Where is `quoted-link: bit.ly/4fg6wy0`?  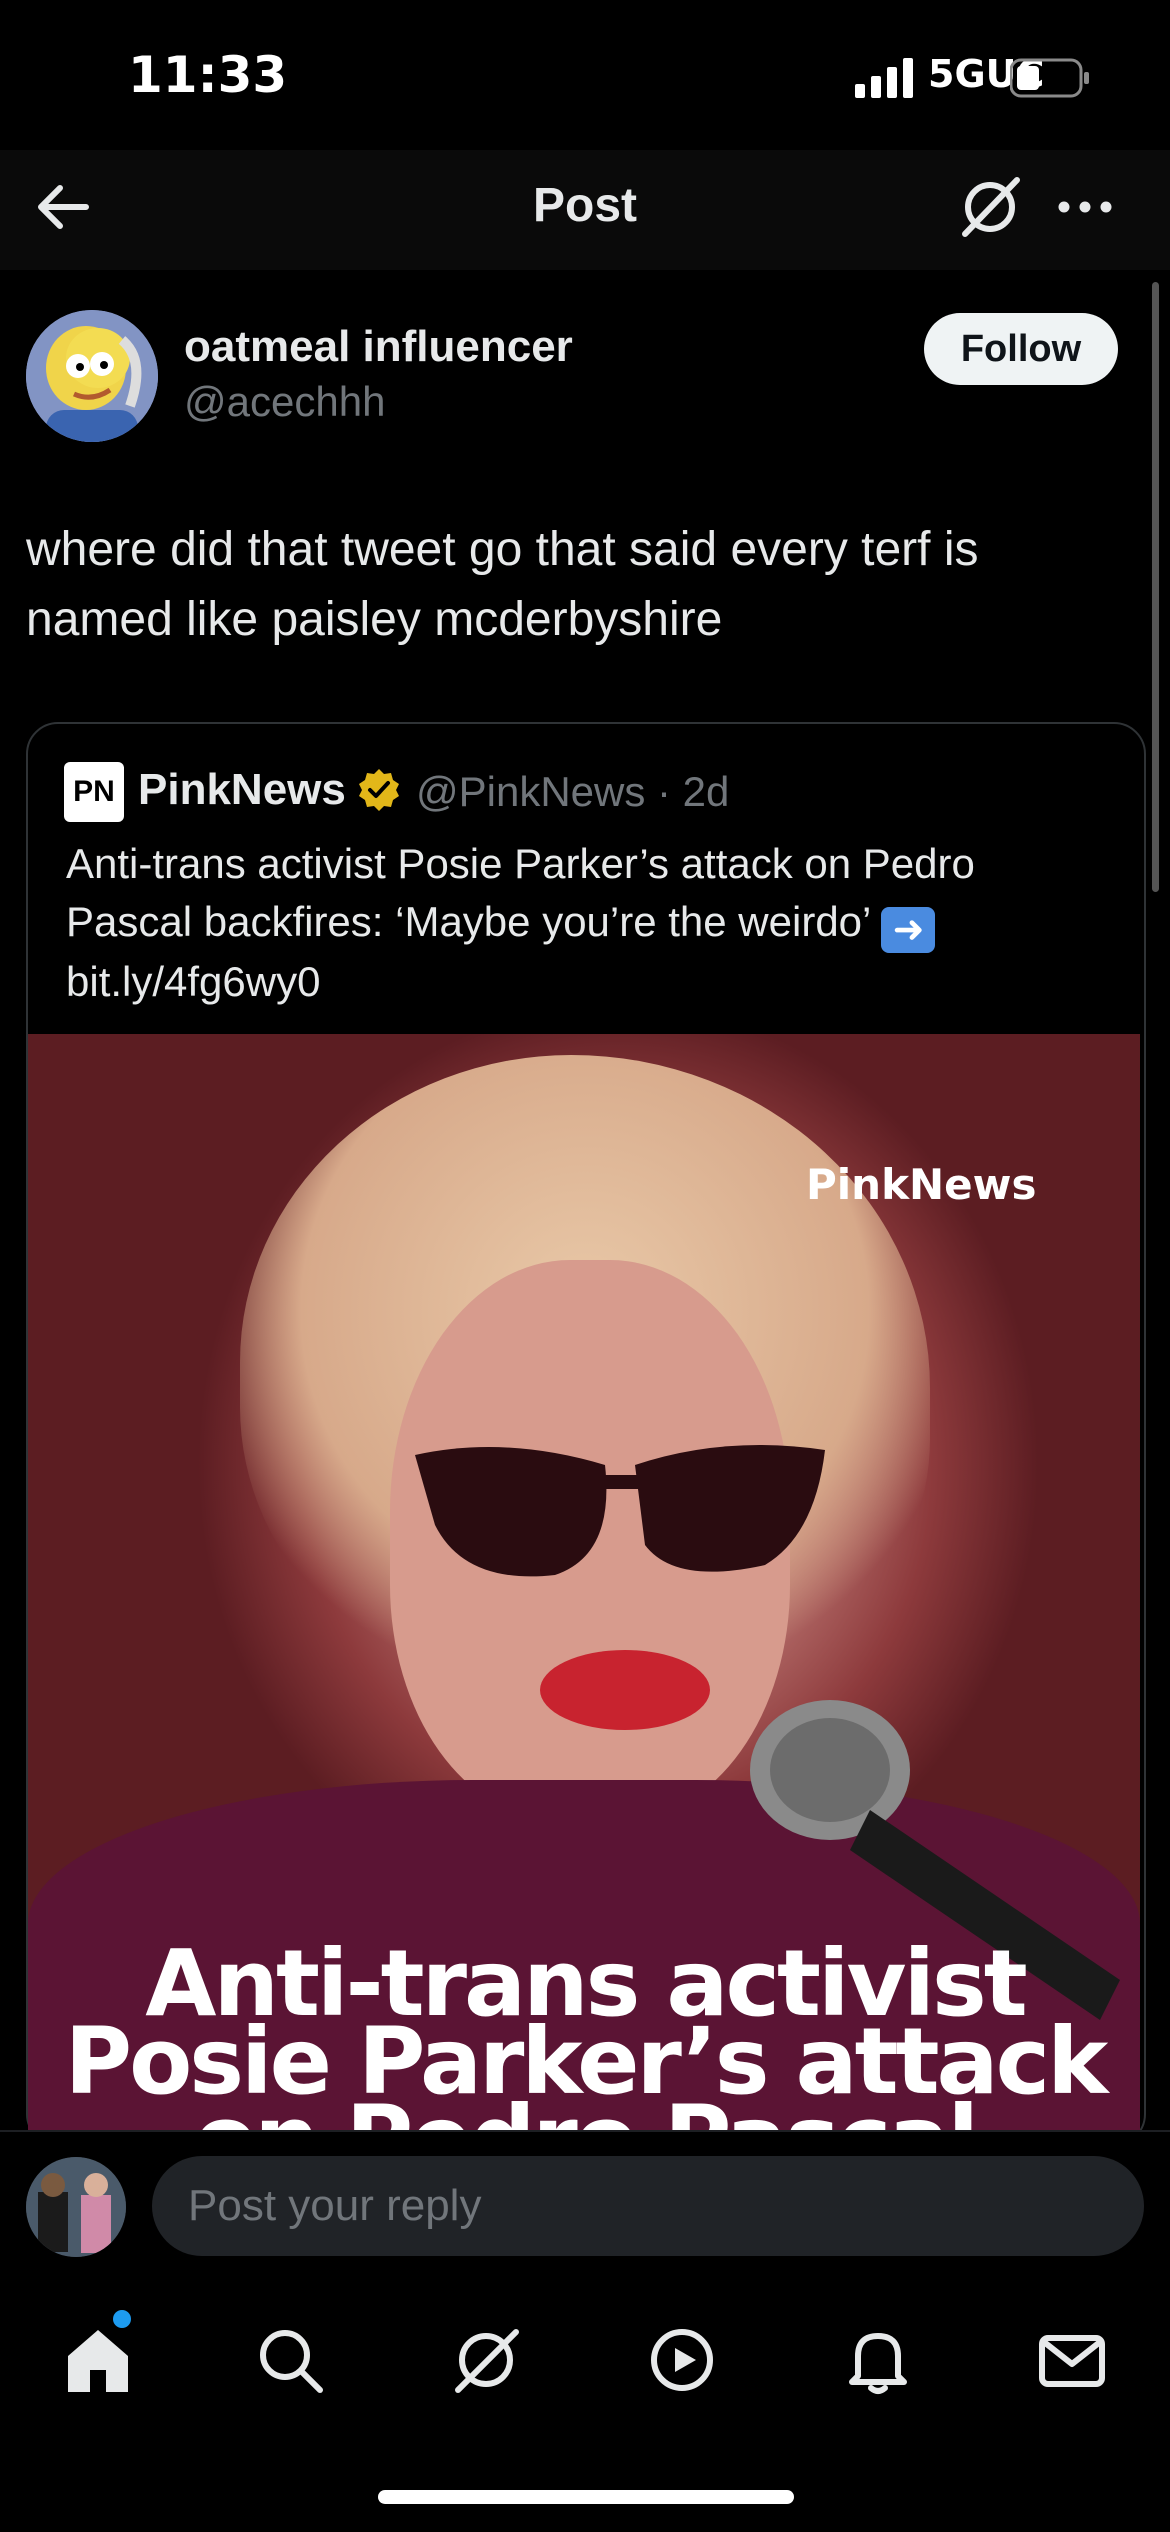
quoted-link: bit.ly/4fg6wy0 is located at coordinates (193, 981).